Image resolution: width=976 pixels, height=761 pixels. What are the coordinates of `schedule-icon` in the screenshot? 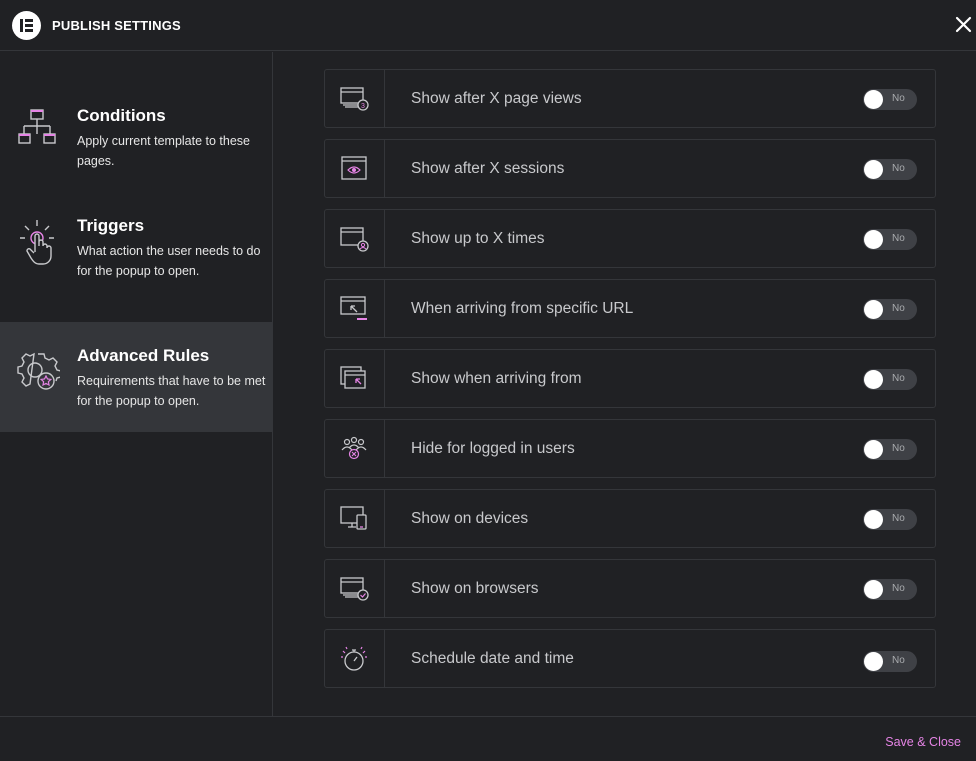 It's located at (355, 658).